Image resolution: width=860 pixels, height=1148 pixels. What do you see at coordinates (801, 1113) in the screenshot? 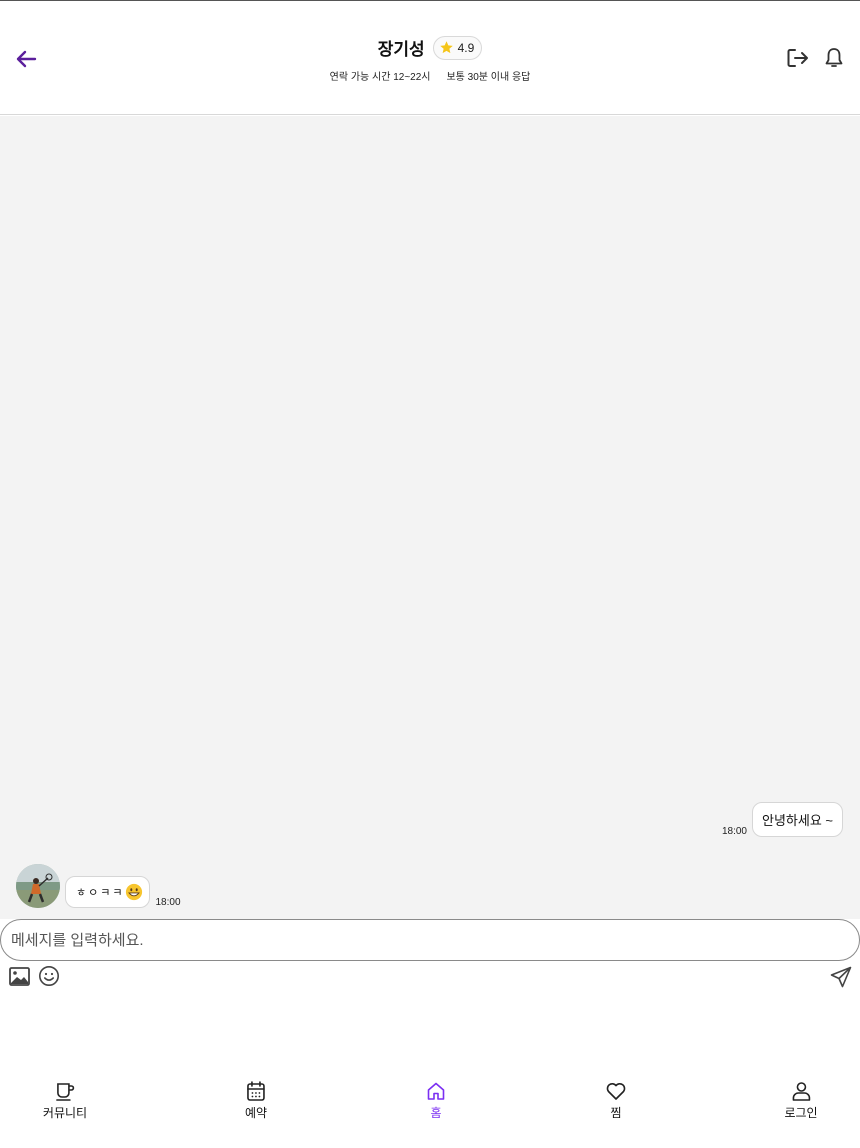
I see `nav-label: 로그인` at bounding box center [801, 1113].